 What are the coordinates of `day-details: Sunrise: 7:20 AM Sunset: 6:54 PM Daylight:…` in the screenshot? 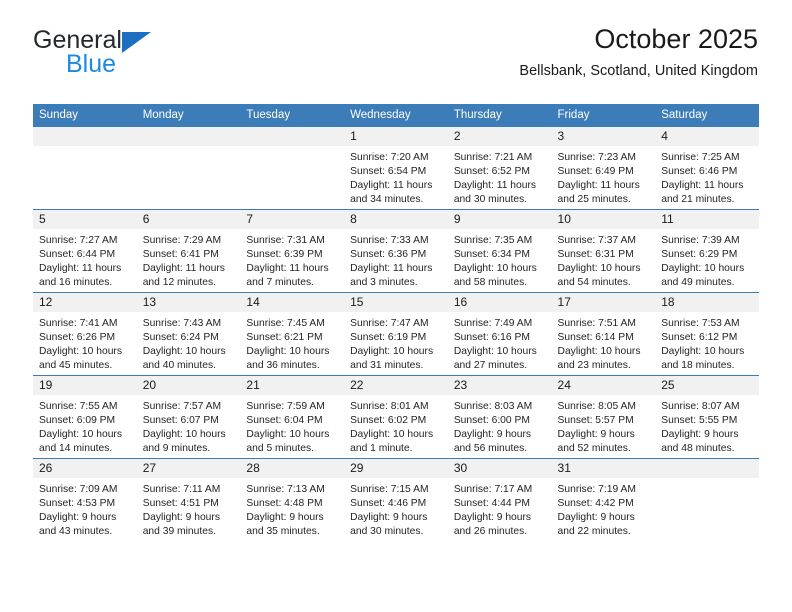 It's located at (396, 176).